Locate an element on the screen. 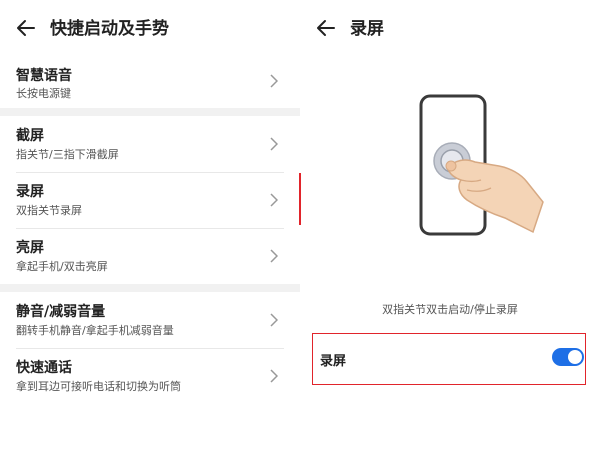 Image resolution: width=600 pixels, height=450 pixels. list-item-wake-screen: 亮屏 拿起手机/双击亮屏 is located at coordinates (150, 256).